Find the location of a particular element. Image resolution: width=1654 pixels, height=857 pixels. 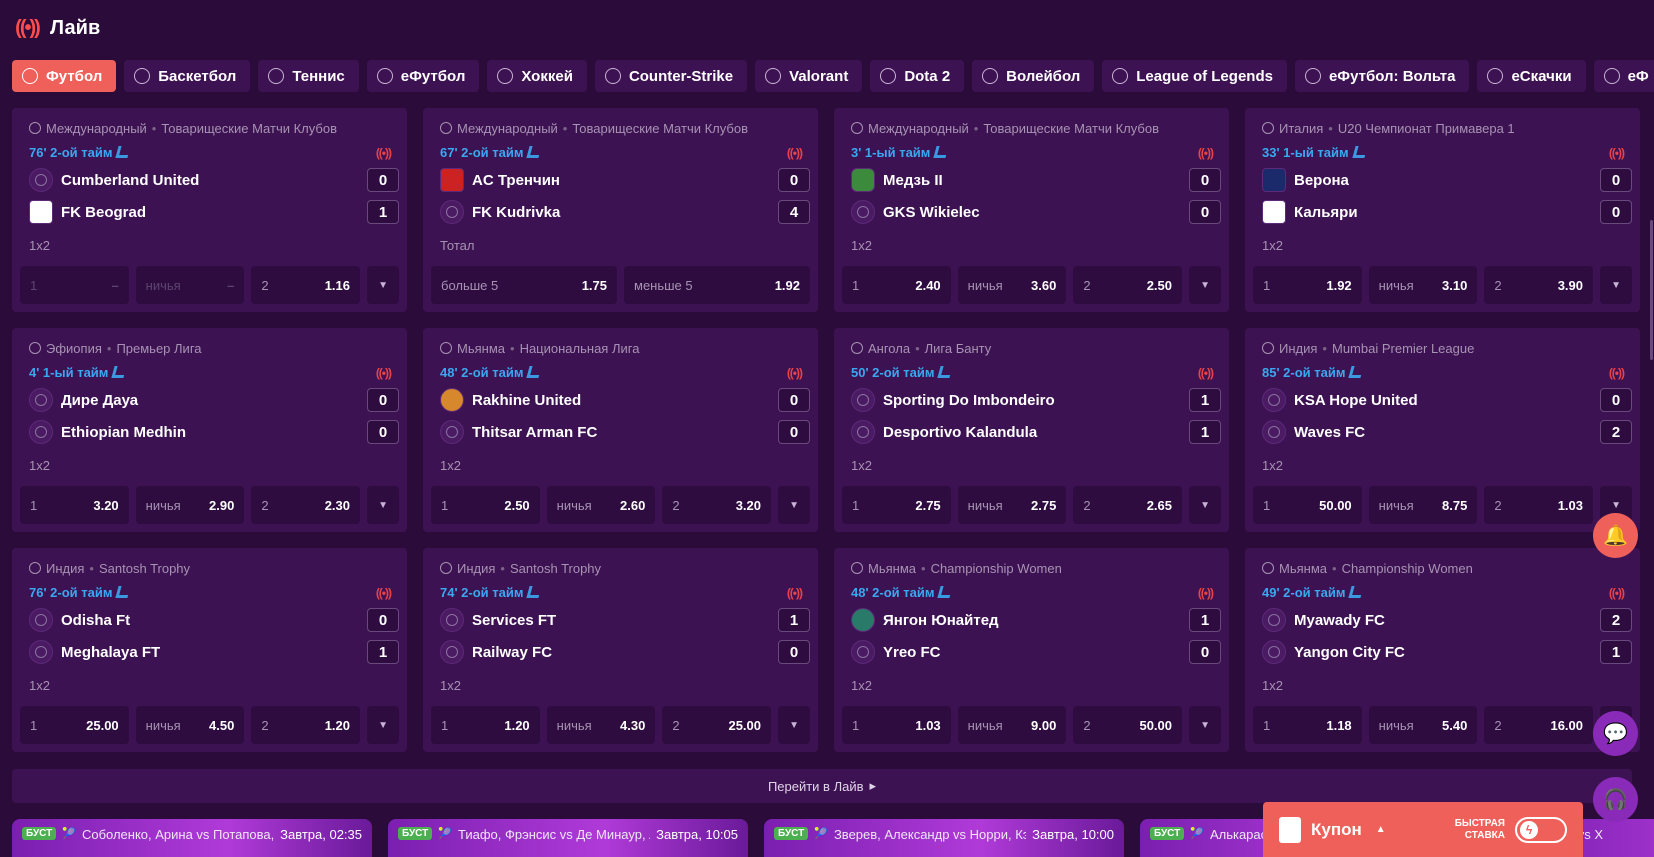

tab-7: Valorant is located at coordinates (809, 76).